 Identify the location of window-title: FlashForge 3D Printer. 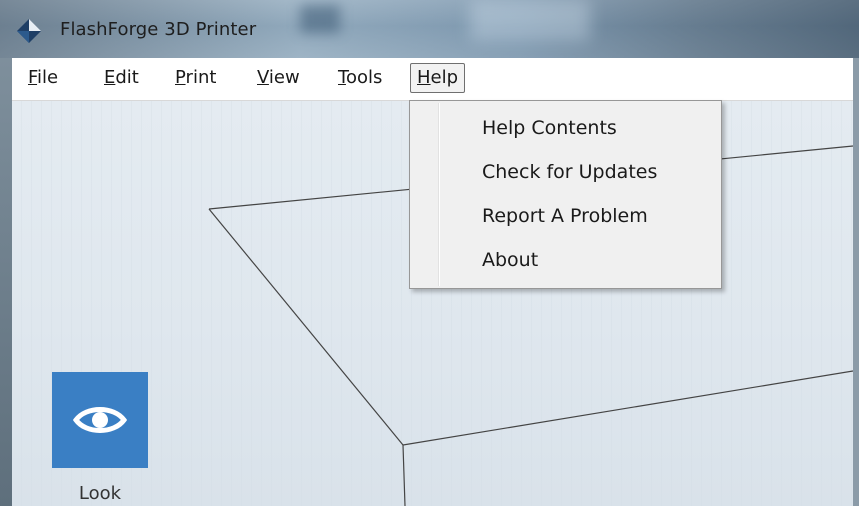
(158, 29).